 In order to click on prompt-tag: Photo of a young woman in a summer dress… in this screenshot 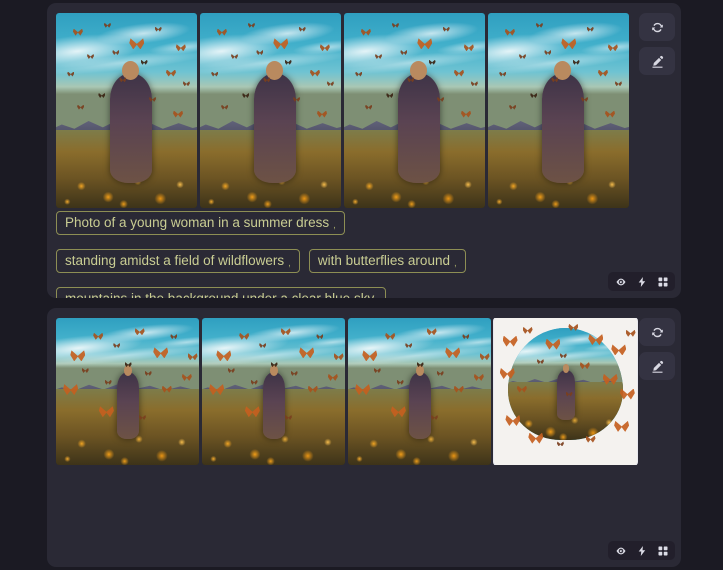, I will do `click(200, 223)`.